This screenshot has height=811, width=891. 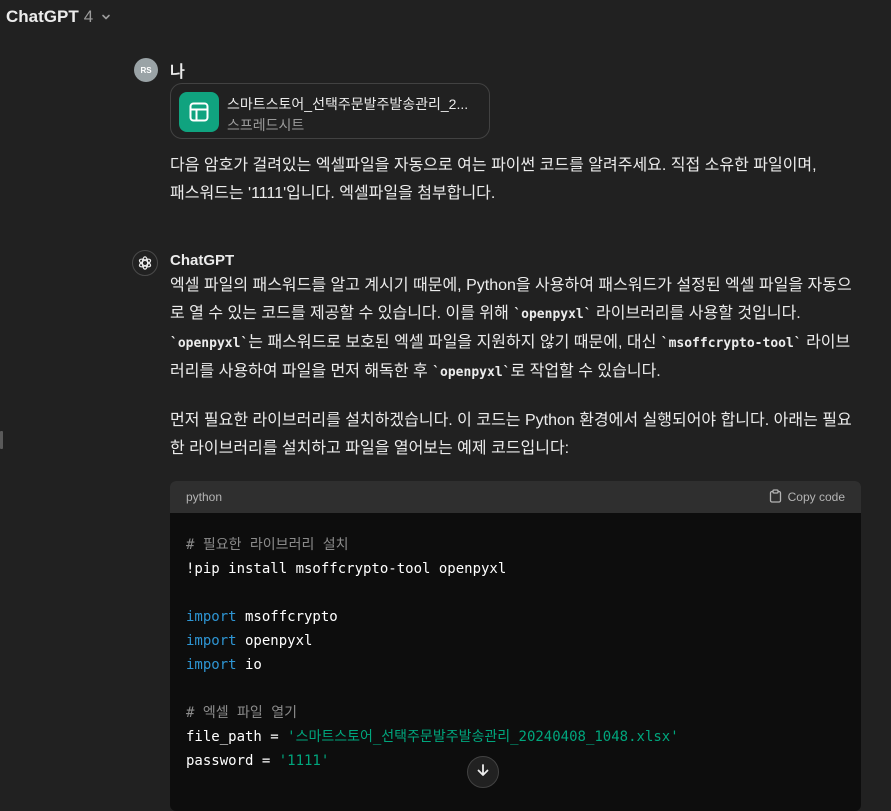 What do you see at coordinates (775, 497) in the screenshot?
I see `clipboard-icon` at bounding box center [775, 497].